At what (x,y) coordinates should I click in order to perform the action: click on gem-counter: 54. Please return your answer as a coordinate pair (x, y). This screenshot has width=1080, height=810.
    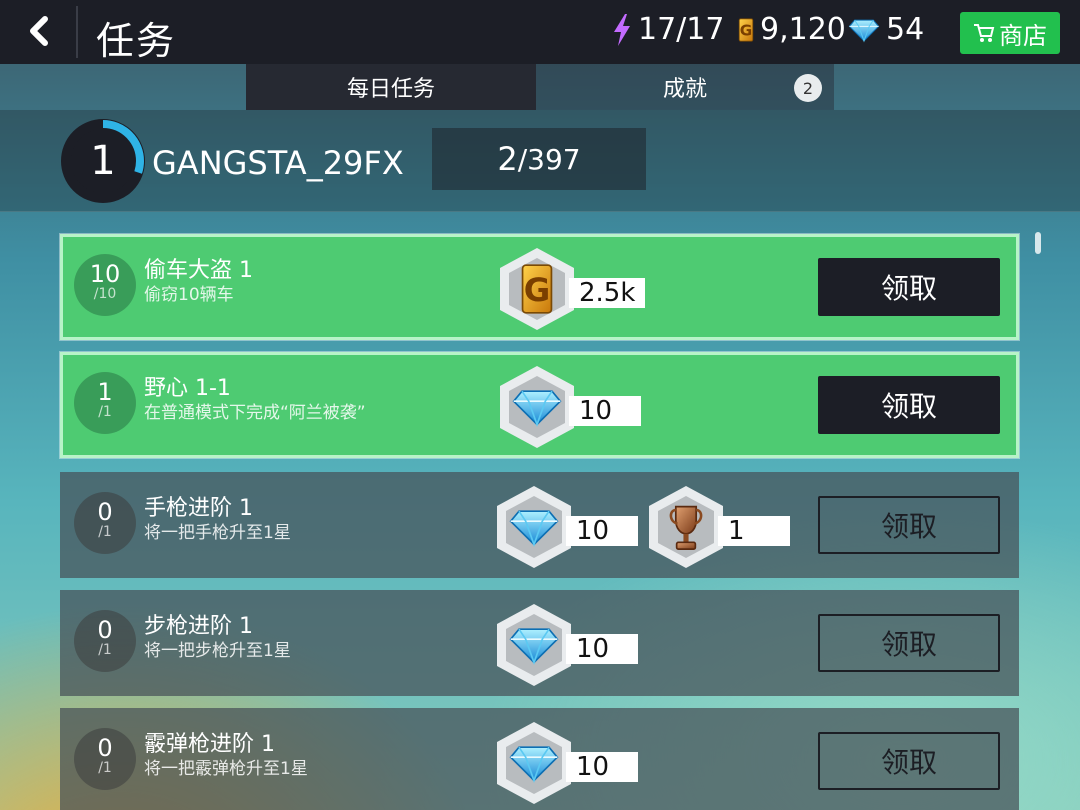
    Looking at the image, I should click on (886, 29).